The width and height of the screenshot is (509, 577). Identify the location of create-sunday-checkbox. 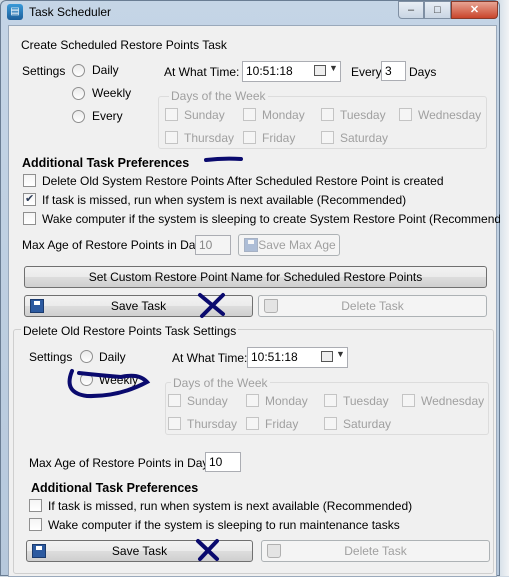
(171, 114).